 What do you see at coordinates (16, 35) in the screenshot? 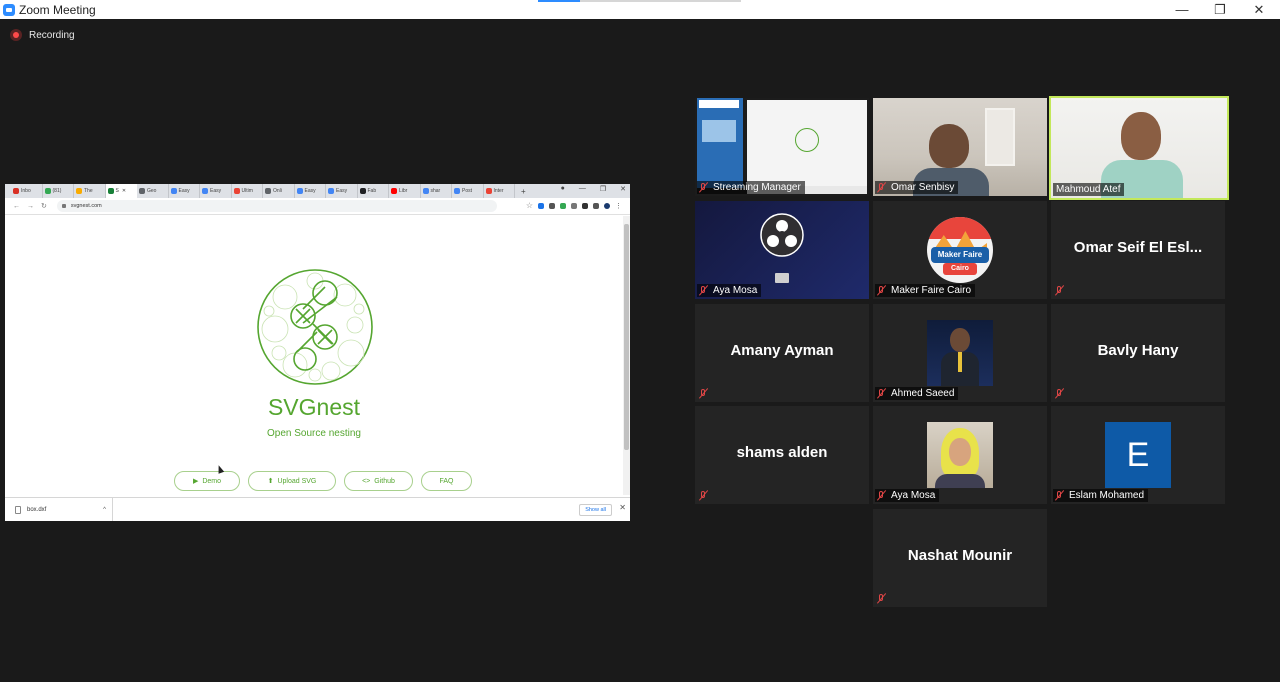
I see `recording-icon` at bounding box center [16, 35].